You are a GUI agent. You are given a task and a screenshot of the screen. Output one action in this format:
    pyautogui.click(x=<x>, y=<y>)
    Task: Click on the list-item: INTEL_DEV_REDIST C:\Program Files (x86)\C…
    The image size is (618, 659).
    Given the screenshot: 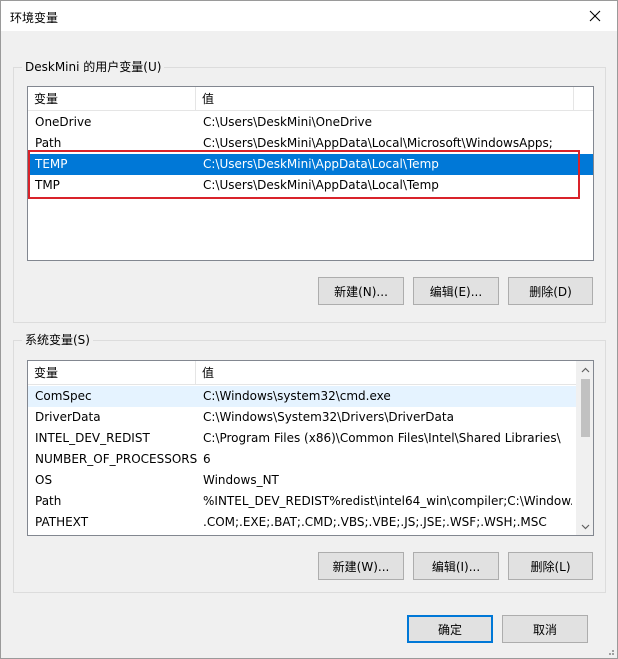 What is the action you would take?
    pyautogui.click(x=302, y=438)
    